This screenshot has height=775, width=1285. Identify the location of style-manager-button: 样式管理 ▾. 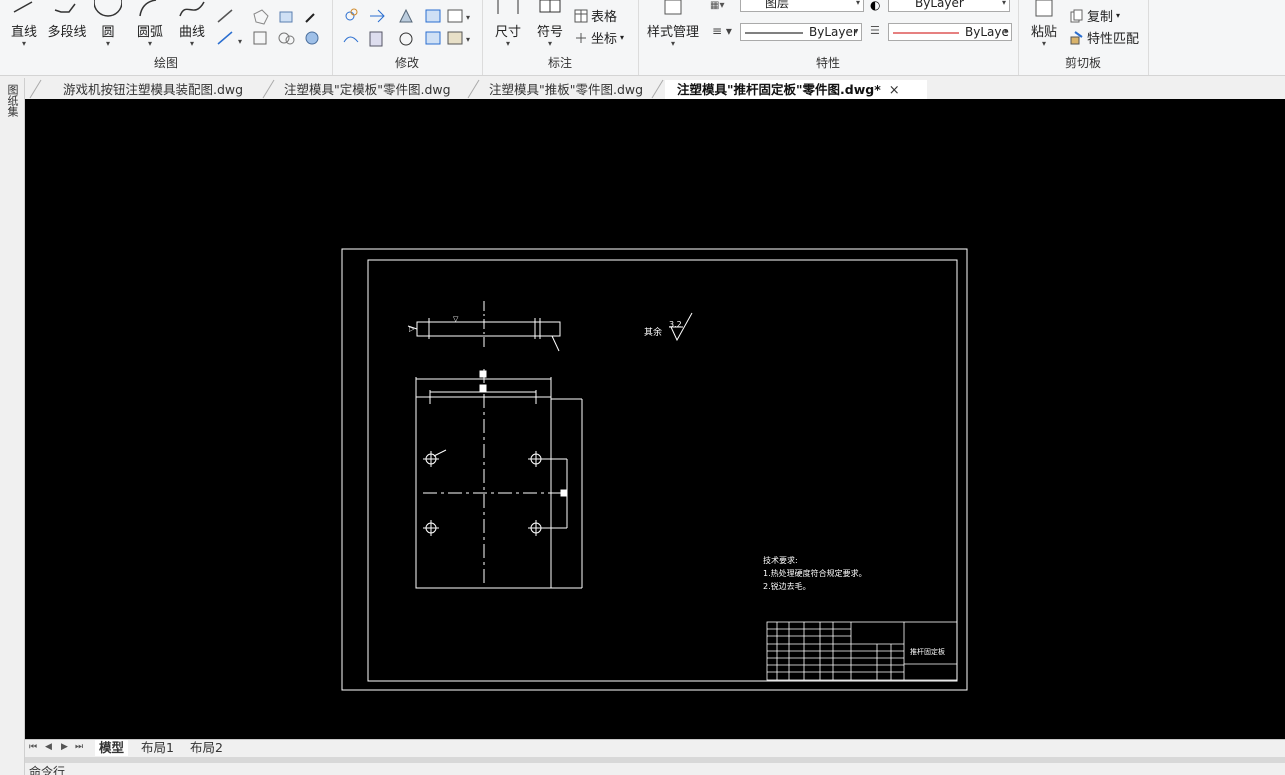
(673, 24).